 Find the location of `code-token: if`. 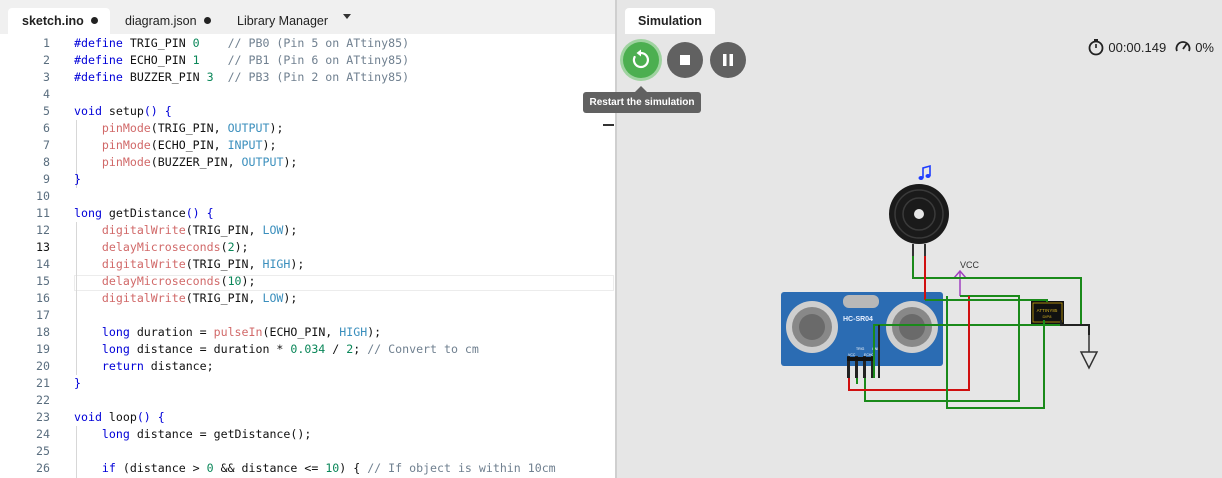

code-token: if is located at coordinates (112, 468).